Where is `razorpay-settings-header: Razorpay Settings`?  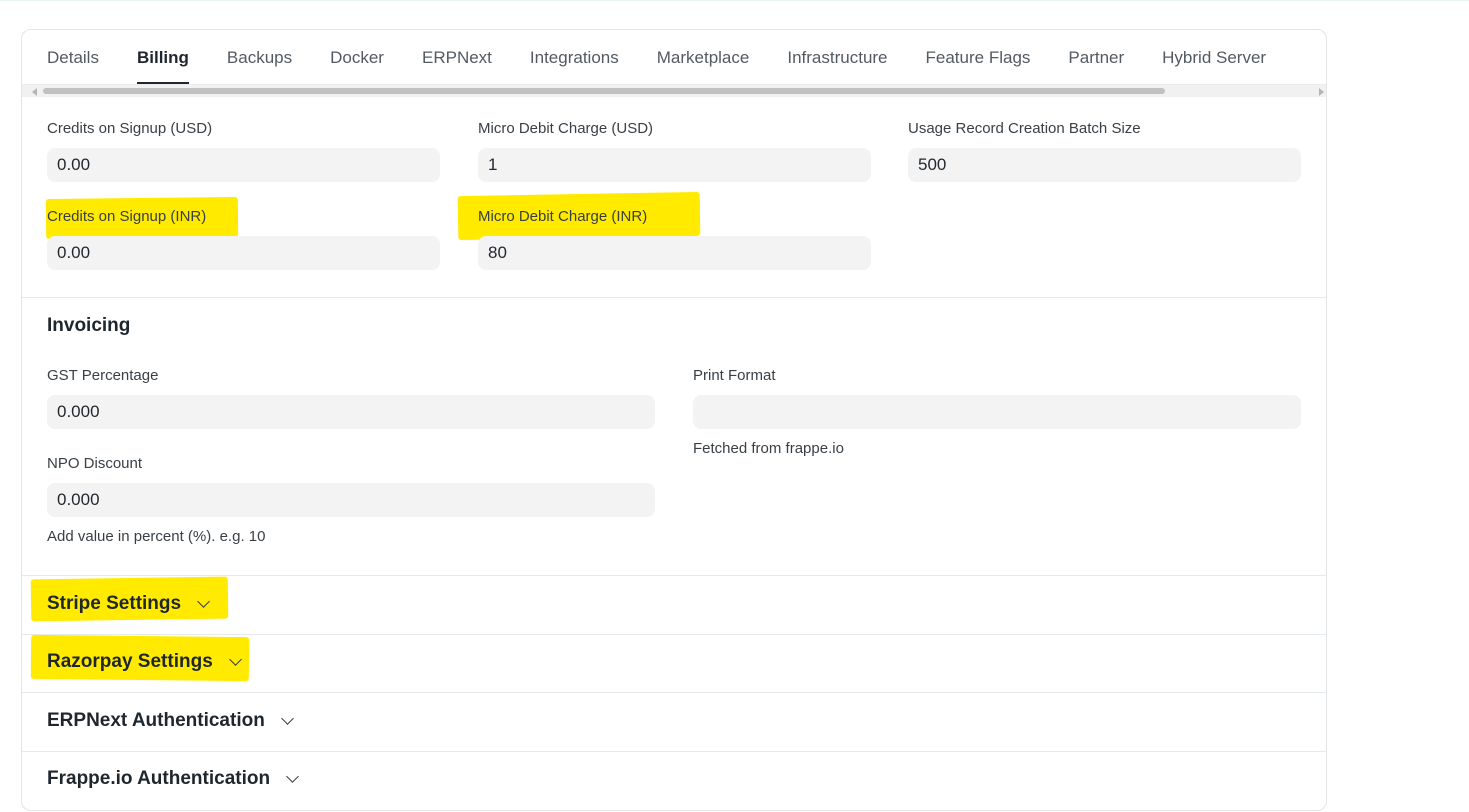 razorpay-settings-header: Razorpay Settings is located at coordinates (144, 662).